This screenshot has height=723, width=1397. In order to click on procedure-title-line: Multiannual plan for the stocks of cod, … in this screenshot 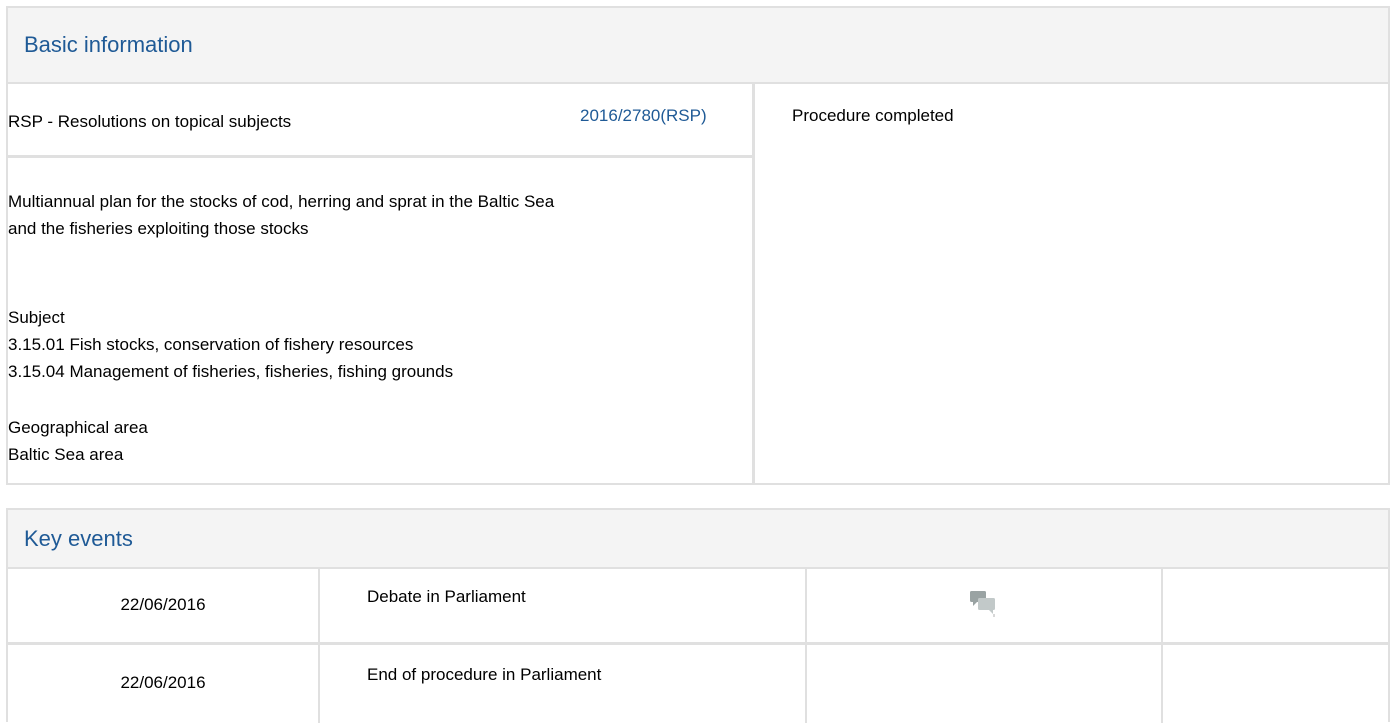, I will do `click(281, 201)`.